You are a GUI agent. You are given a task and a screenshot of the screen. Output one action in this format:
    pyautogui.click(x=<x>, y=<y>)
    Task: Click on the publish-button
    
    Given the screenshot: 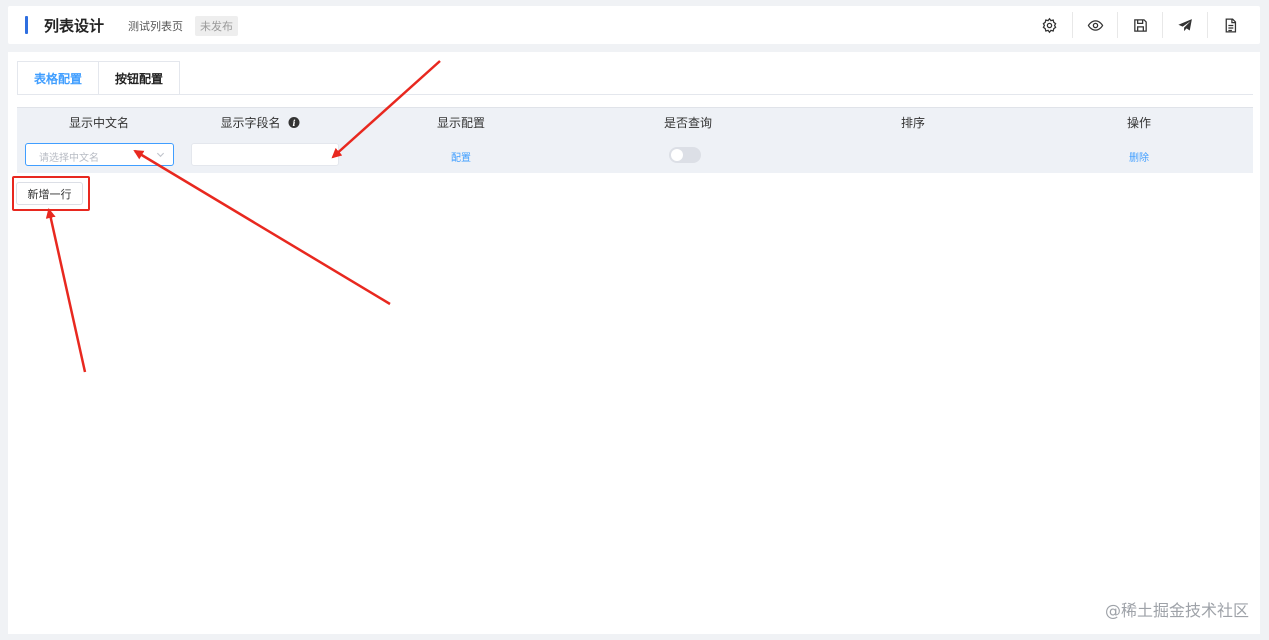 What is the action you would take?
    pyautogui.click(x=1184, y=25)
    